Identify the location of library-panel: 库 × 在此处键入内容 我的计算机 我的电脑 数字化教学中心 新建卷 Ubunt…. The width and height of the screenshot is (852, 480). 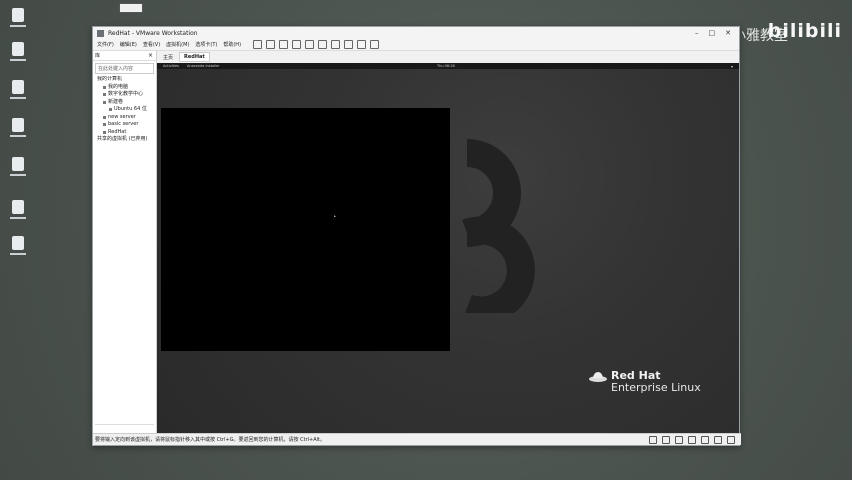
(125, 242).